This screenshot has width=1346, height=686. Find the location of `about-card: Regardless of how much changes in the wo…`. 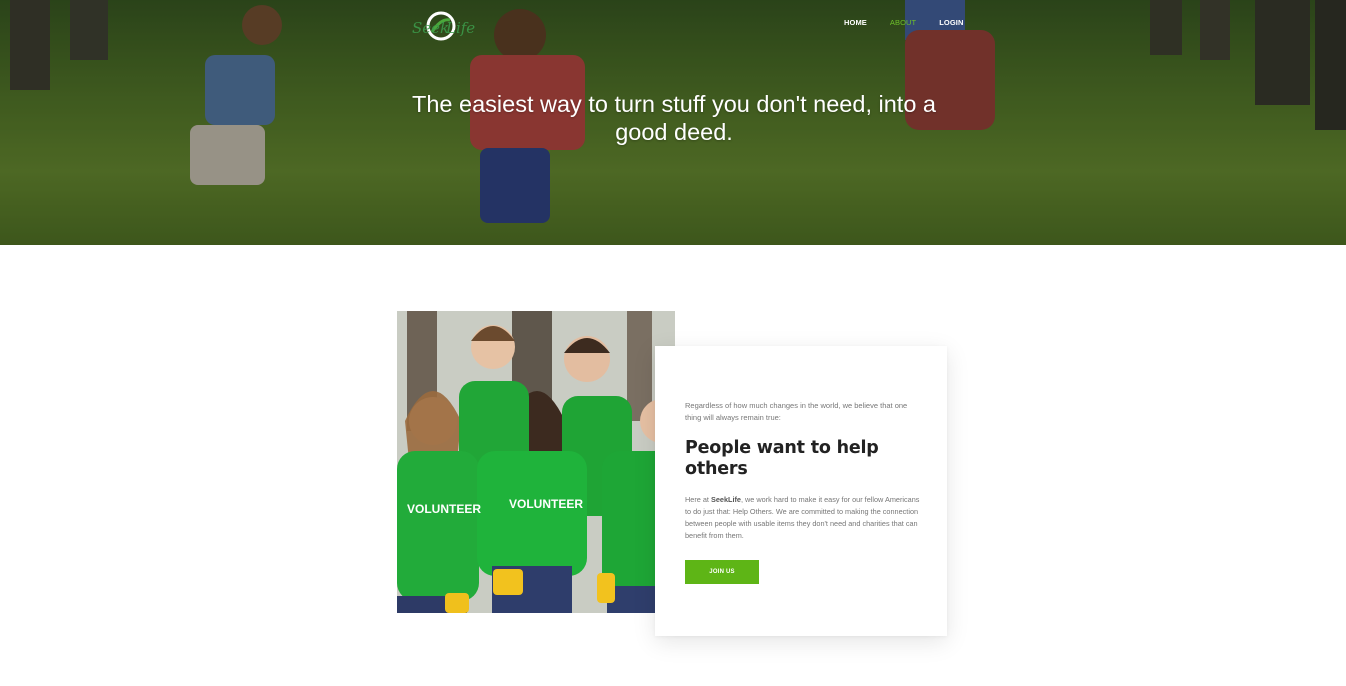

about-card: Regardless of how much changes in the wo… is located at coordinates (801, 491).